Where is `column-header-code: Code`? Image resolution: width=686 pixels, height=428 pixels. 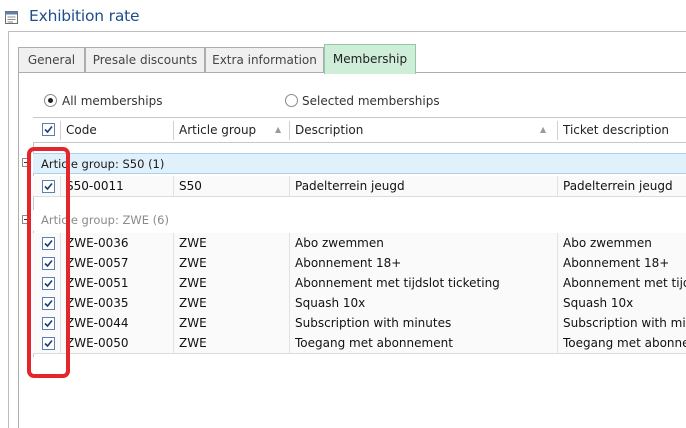
column-header-code: Code is located at coordinates (118, 130).